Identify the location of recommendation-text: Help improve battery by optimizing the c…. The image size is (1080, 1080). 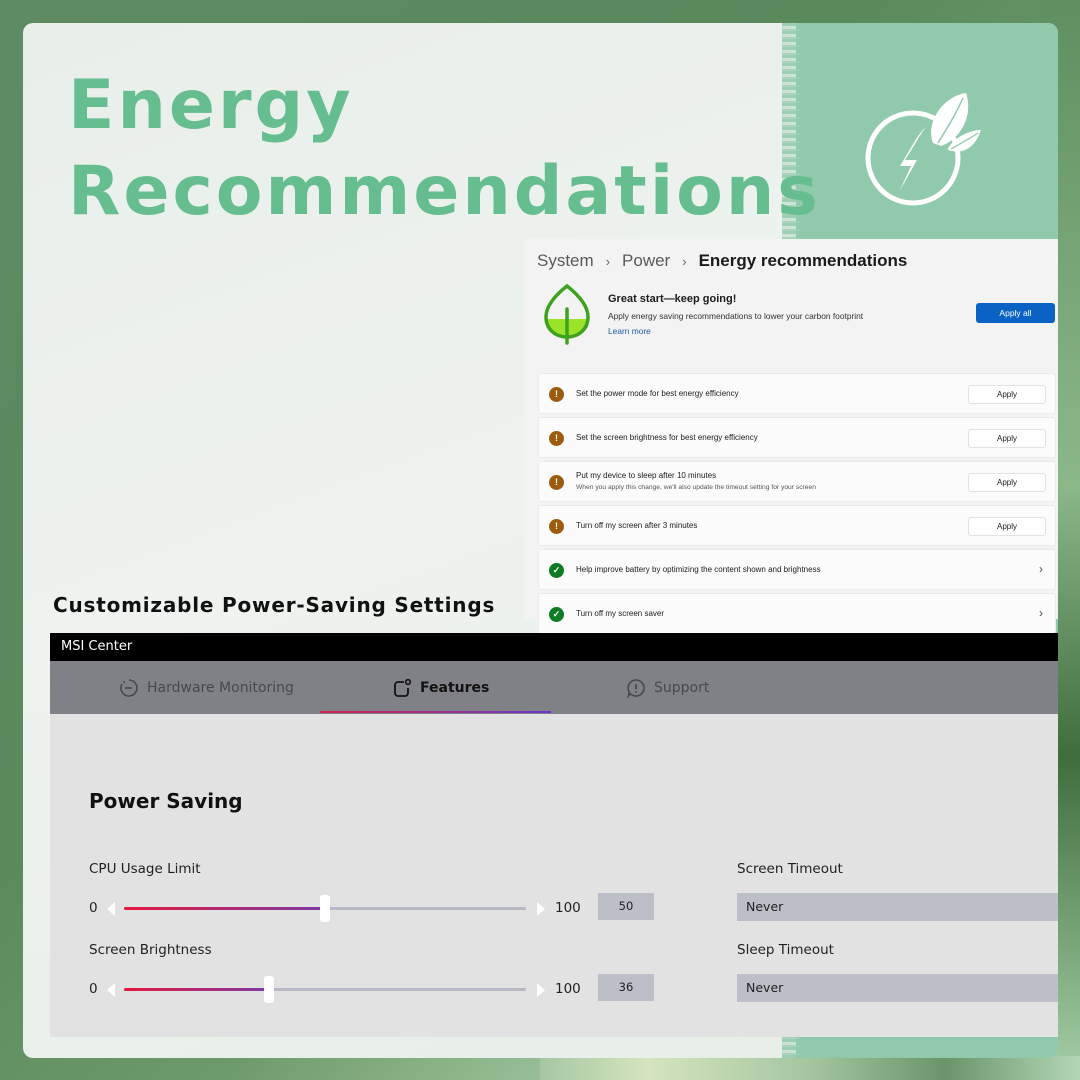
(698, 569).